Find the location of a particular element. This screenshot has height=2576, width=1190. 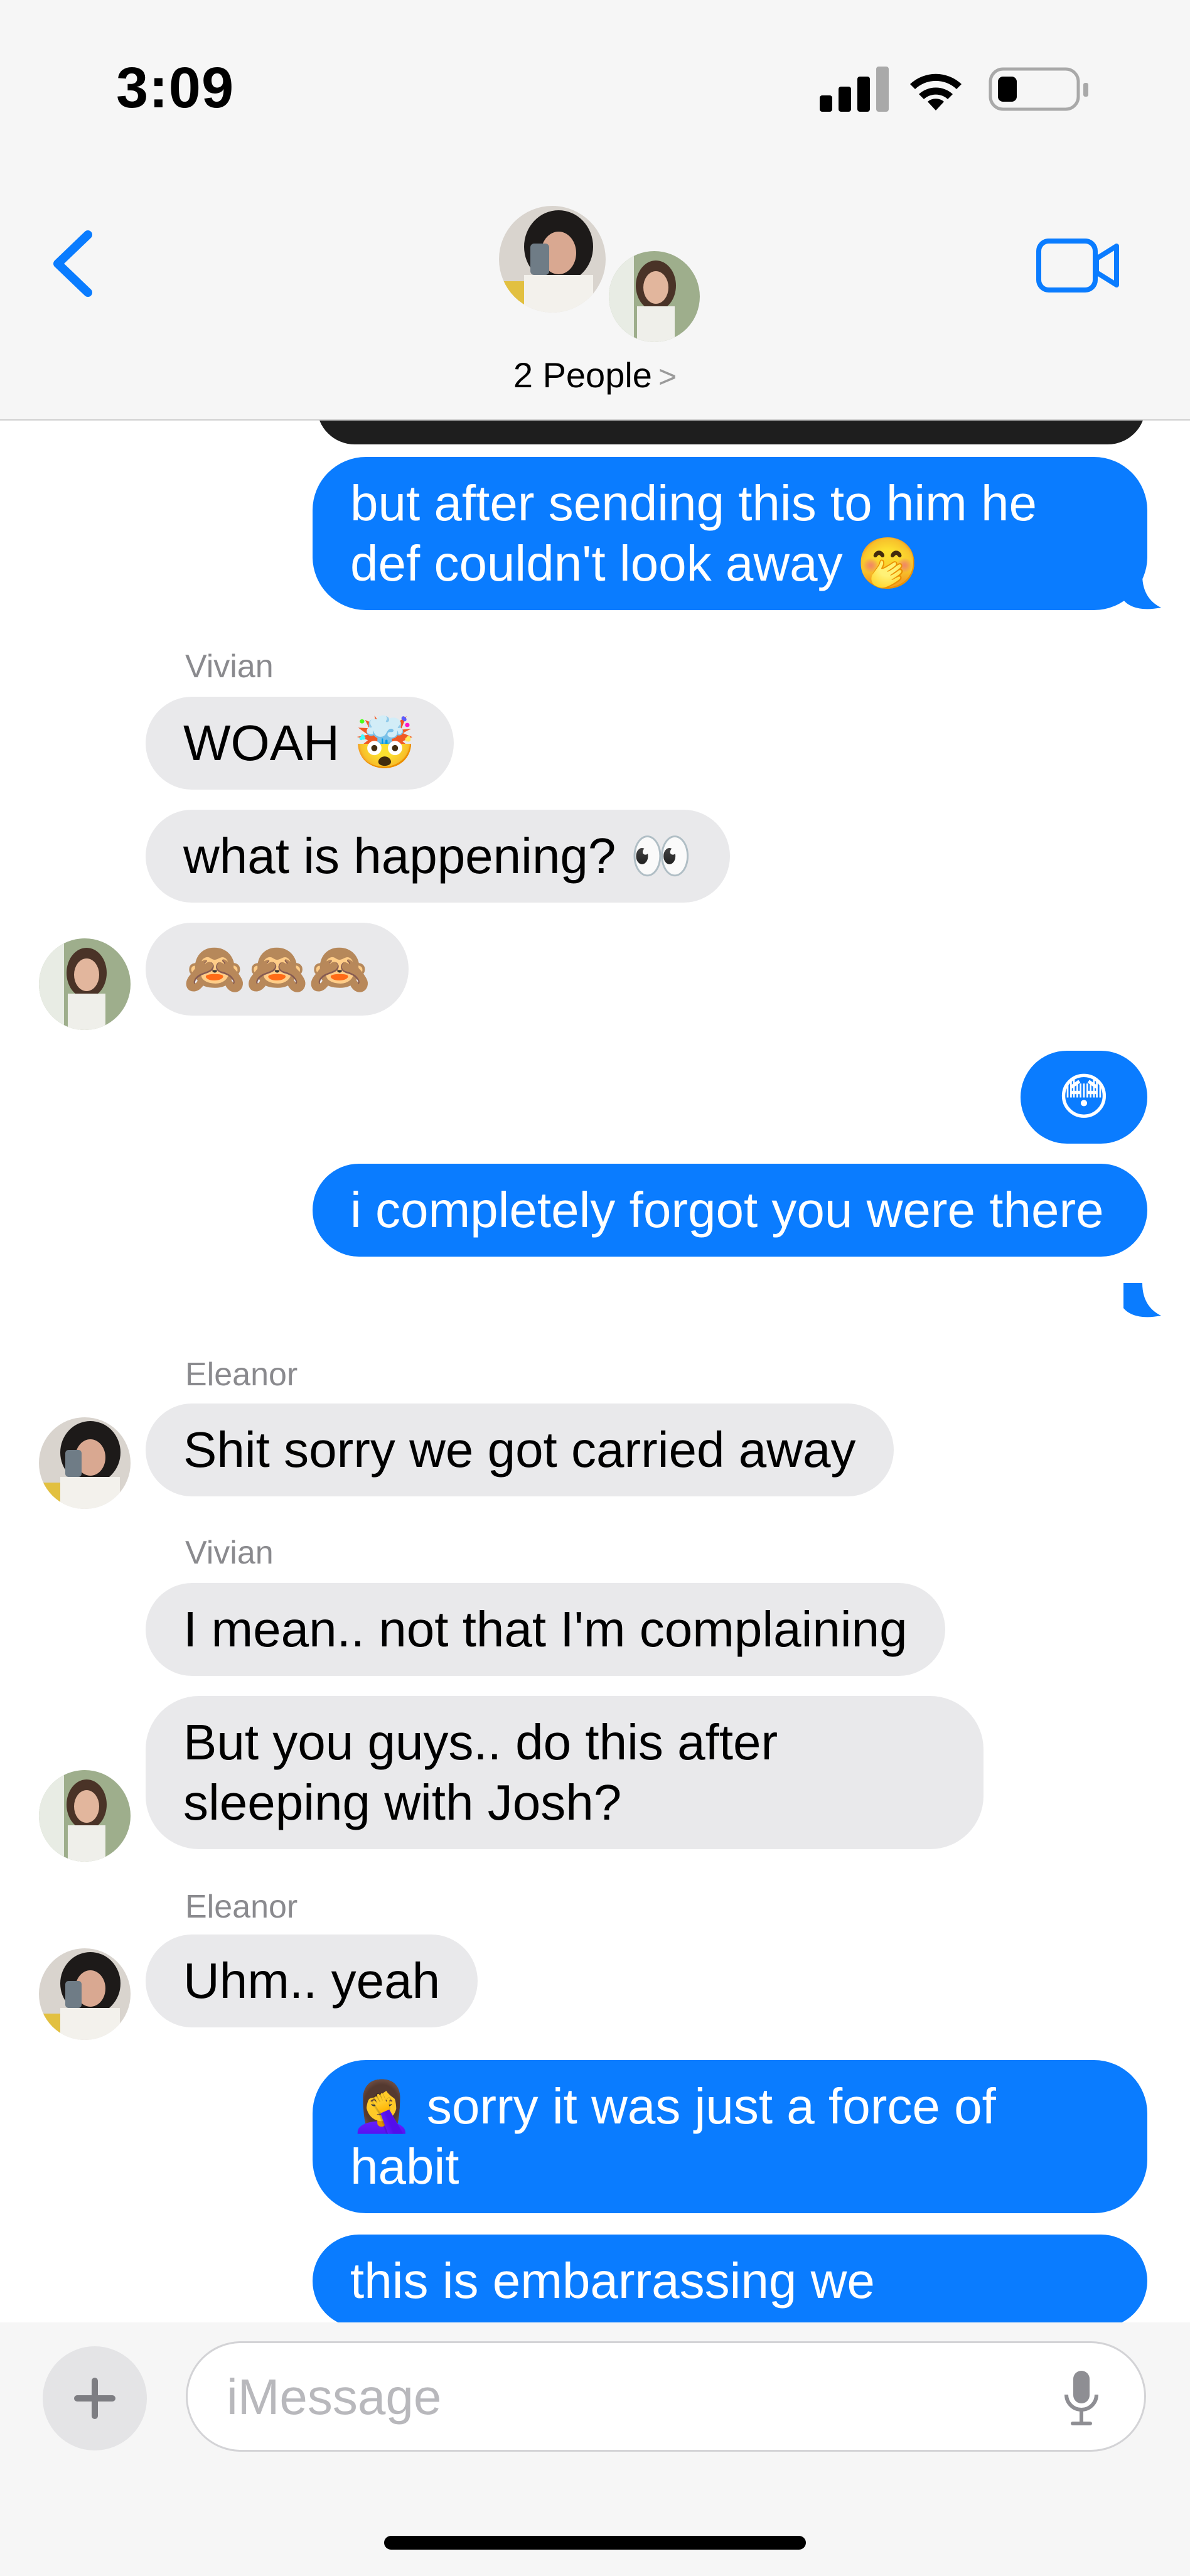

status-icons is located at coordinates (954, 89).